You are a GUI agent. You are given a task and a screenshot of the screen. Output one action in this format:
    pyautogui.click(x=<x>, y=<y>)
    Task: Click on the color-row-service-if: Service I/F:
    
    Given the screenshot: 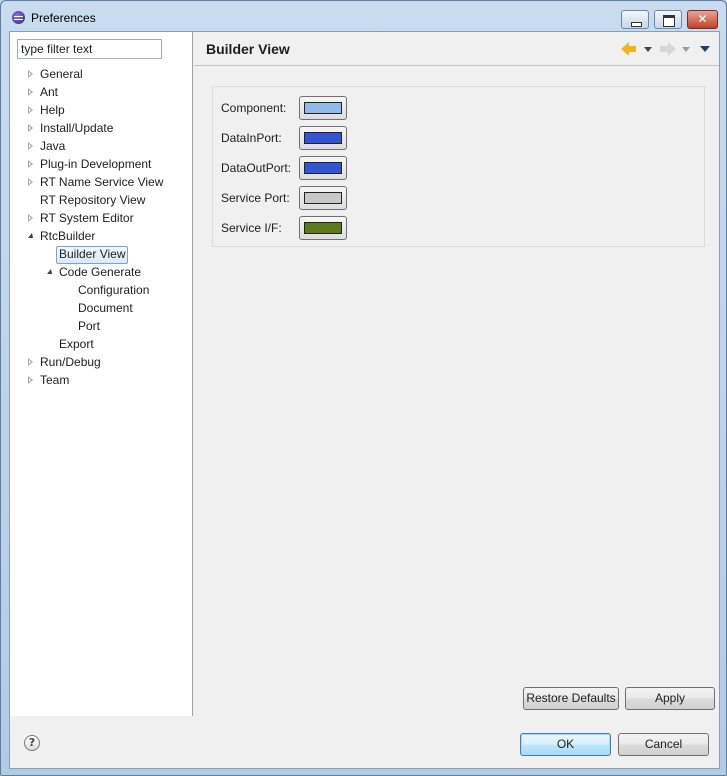 What is the action you would take?
    pyautogui.click(x=459, y=228)
    